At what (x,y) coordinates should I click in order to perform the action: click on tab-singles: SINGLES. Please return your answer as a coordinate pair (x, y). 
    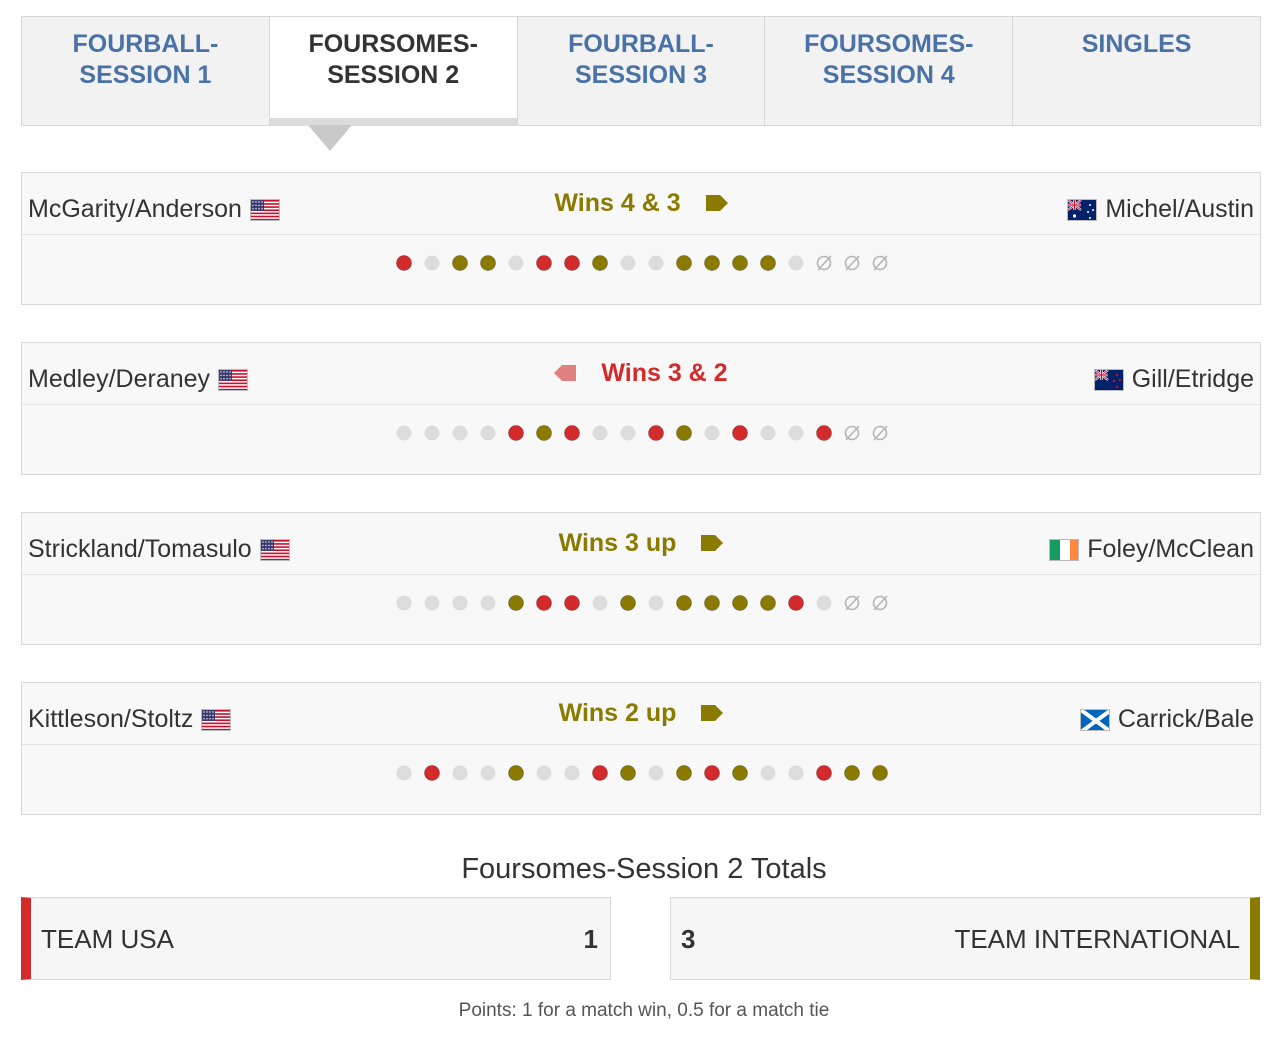
    Looking at the image, I should click on (1136, 71).